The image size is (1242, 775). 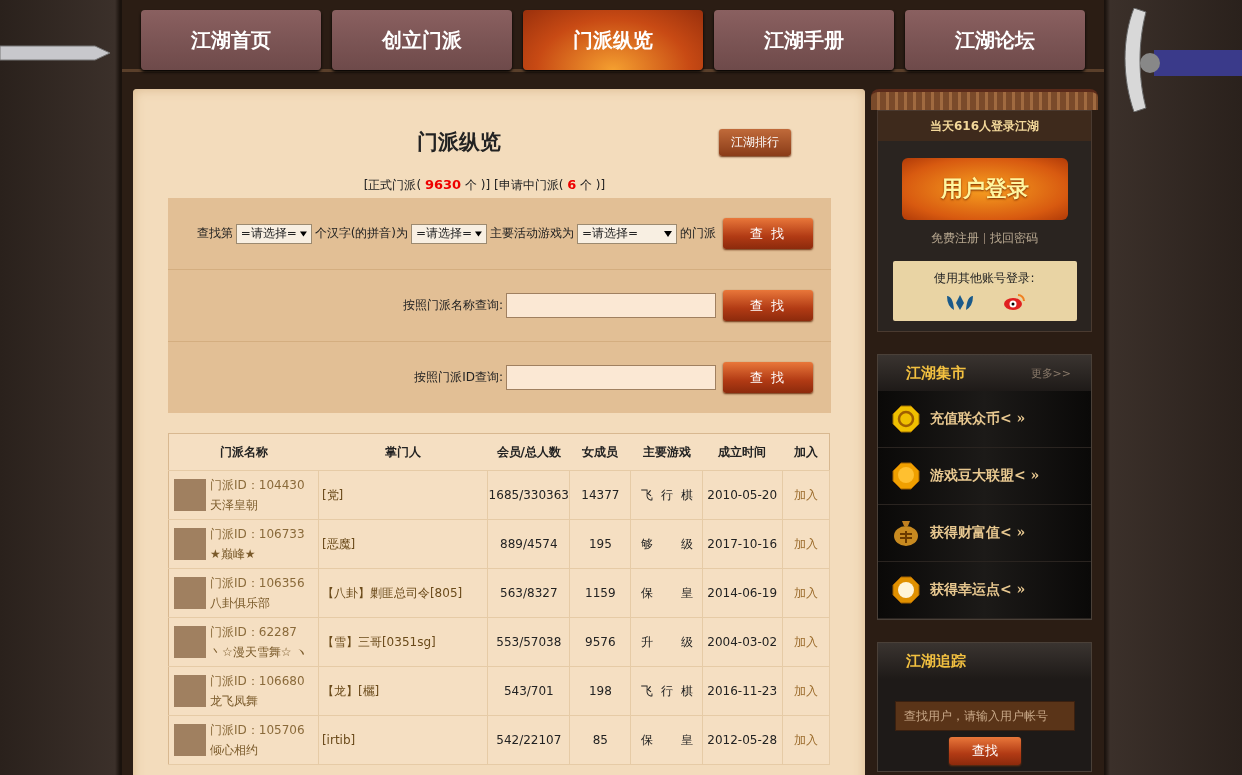 What do you see at coordinates (600, 740) in the screenshot?
I see `female-count-cell: 85` at bounding box center [600, 740].